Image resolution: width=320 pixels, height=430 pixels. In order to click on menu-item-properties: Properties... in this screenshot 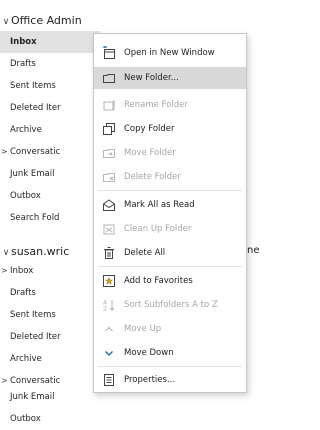, I will do `click(170, 380)`.